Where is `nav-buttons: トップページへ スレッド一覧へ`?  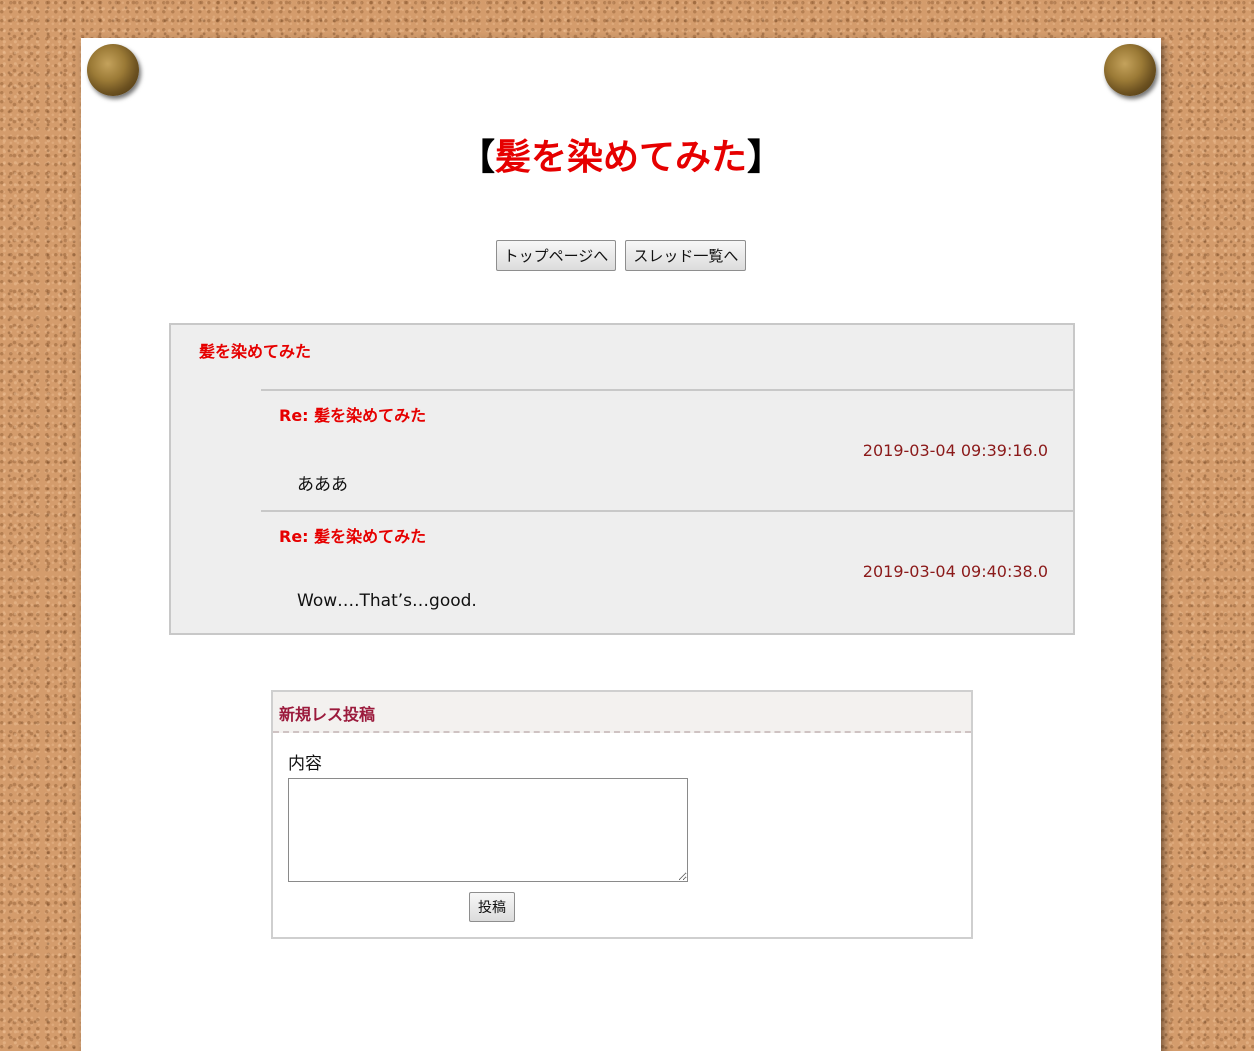
nav-buttons: トップページへ スレッド一覧へ is located at coordinates (621, 255).